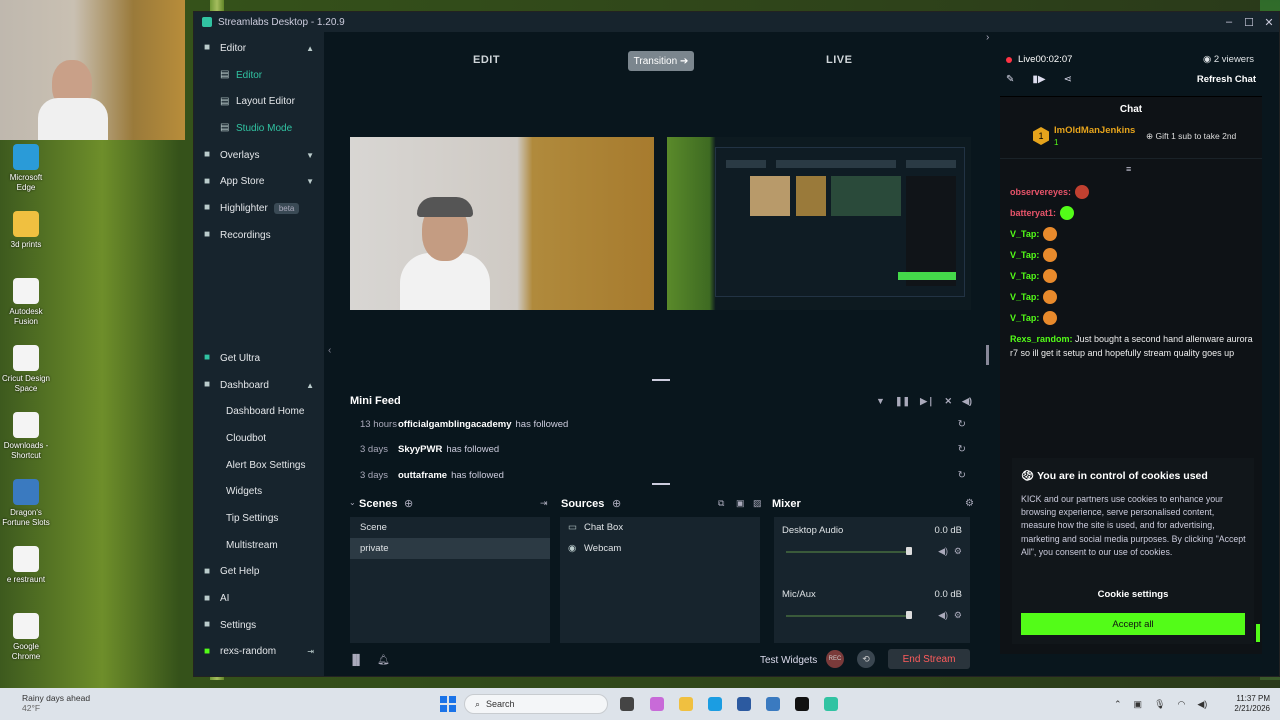  I want to click on sidebar-item: Widgets, so click(259, 491).